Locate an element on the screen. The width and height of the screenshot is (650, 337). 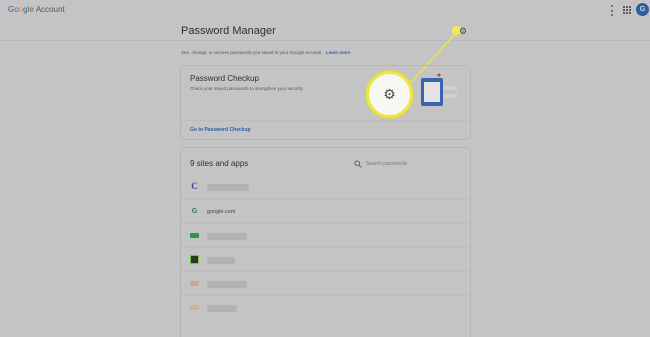
site-favicon-icon is located at coordinates (194, 307).